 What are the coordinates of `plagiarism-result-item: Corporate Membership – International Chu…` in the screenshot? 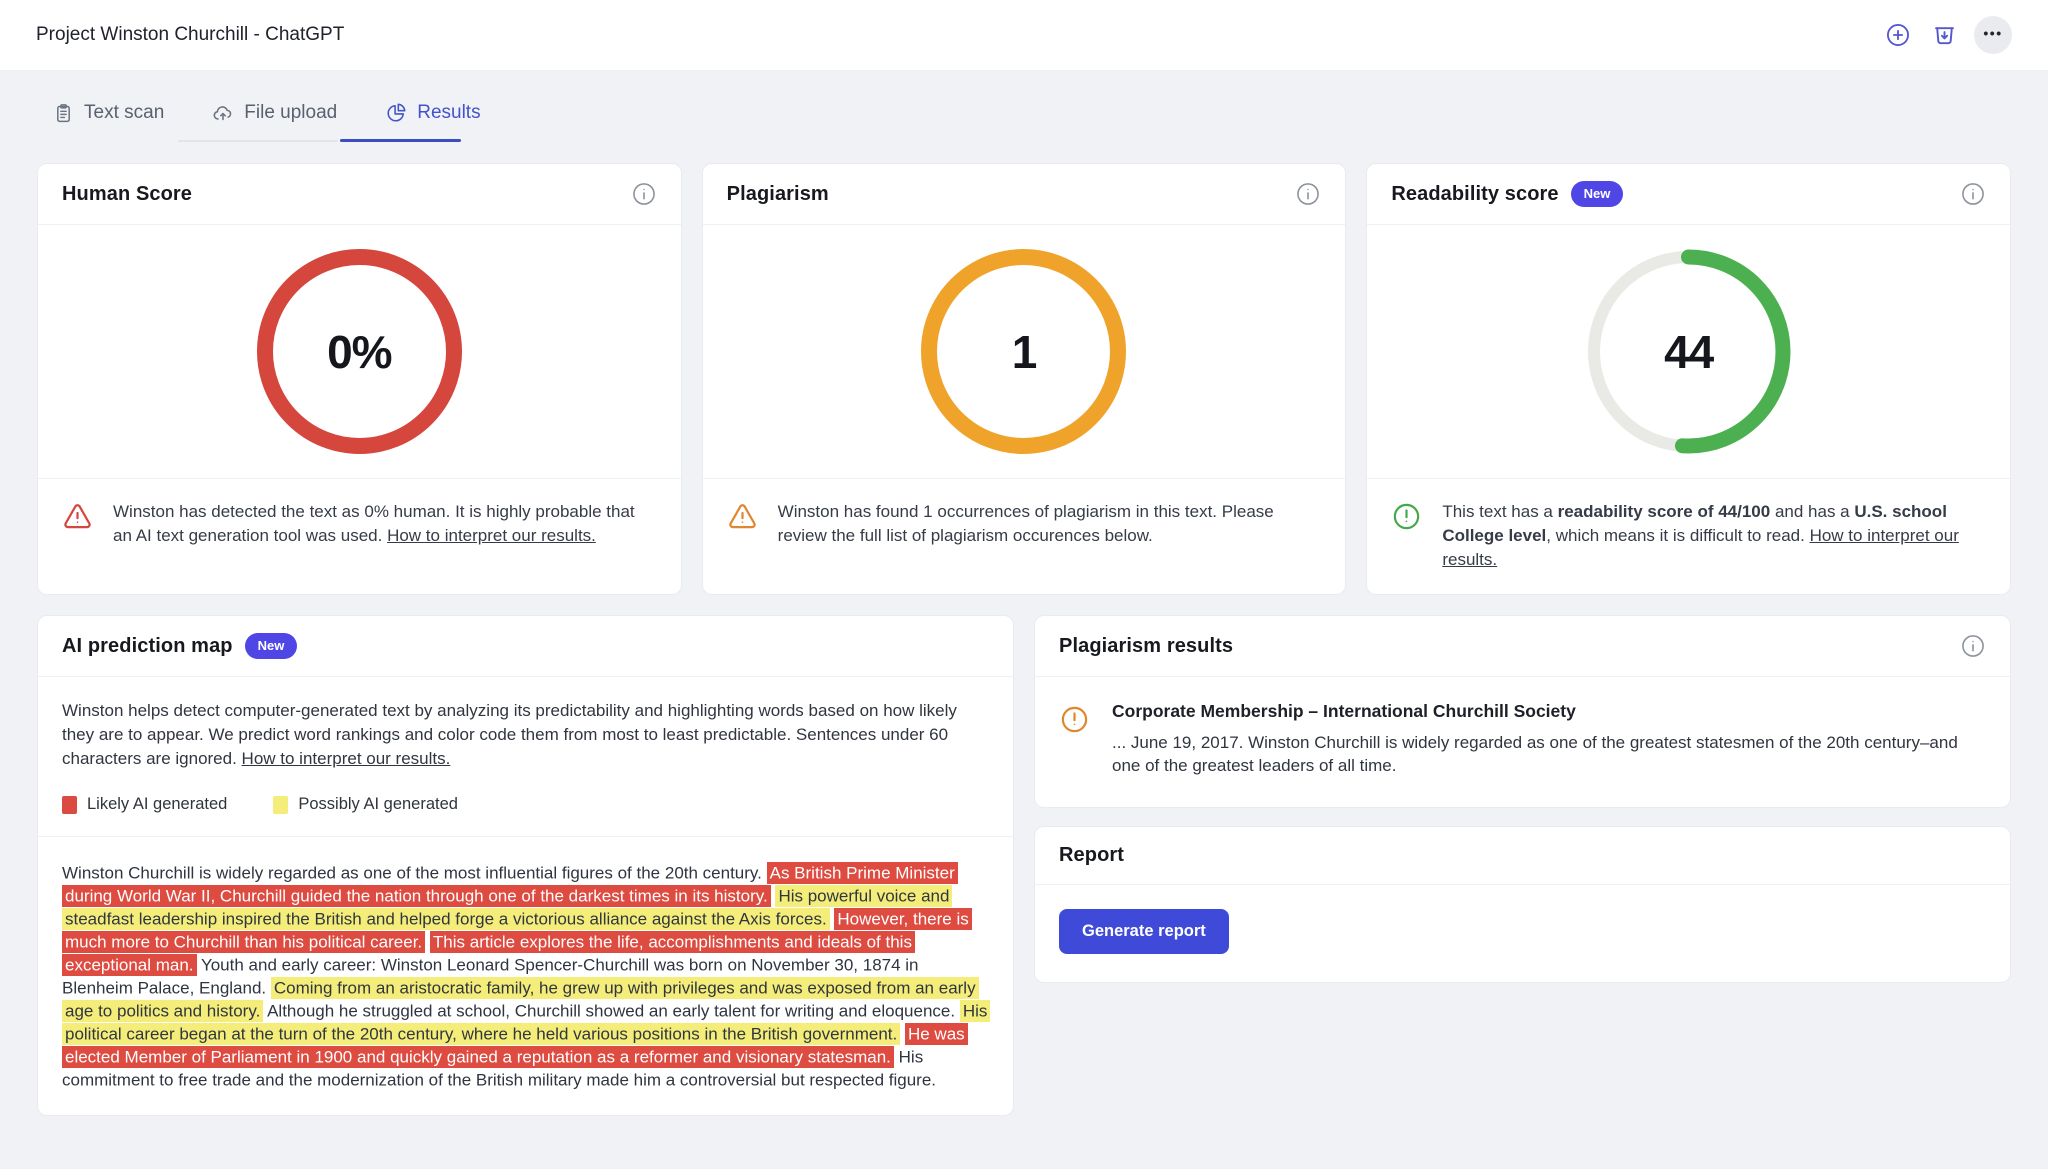 It's located at (1522, 742).